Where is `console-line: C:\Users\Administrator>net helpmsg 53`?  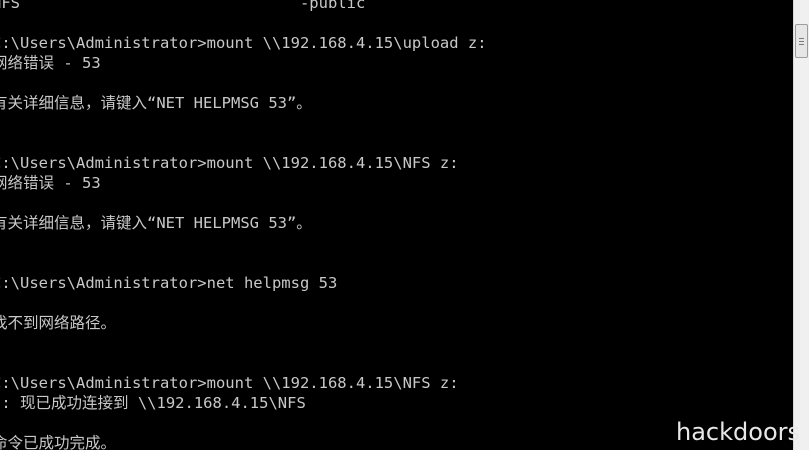 console-line: C:\Users\Administrator>net helpmsg 53 is located at coordinates (169, 283).